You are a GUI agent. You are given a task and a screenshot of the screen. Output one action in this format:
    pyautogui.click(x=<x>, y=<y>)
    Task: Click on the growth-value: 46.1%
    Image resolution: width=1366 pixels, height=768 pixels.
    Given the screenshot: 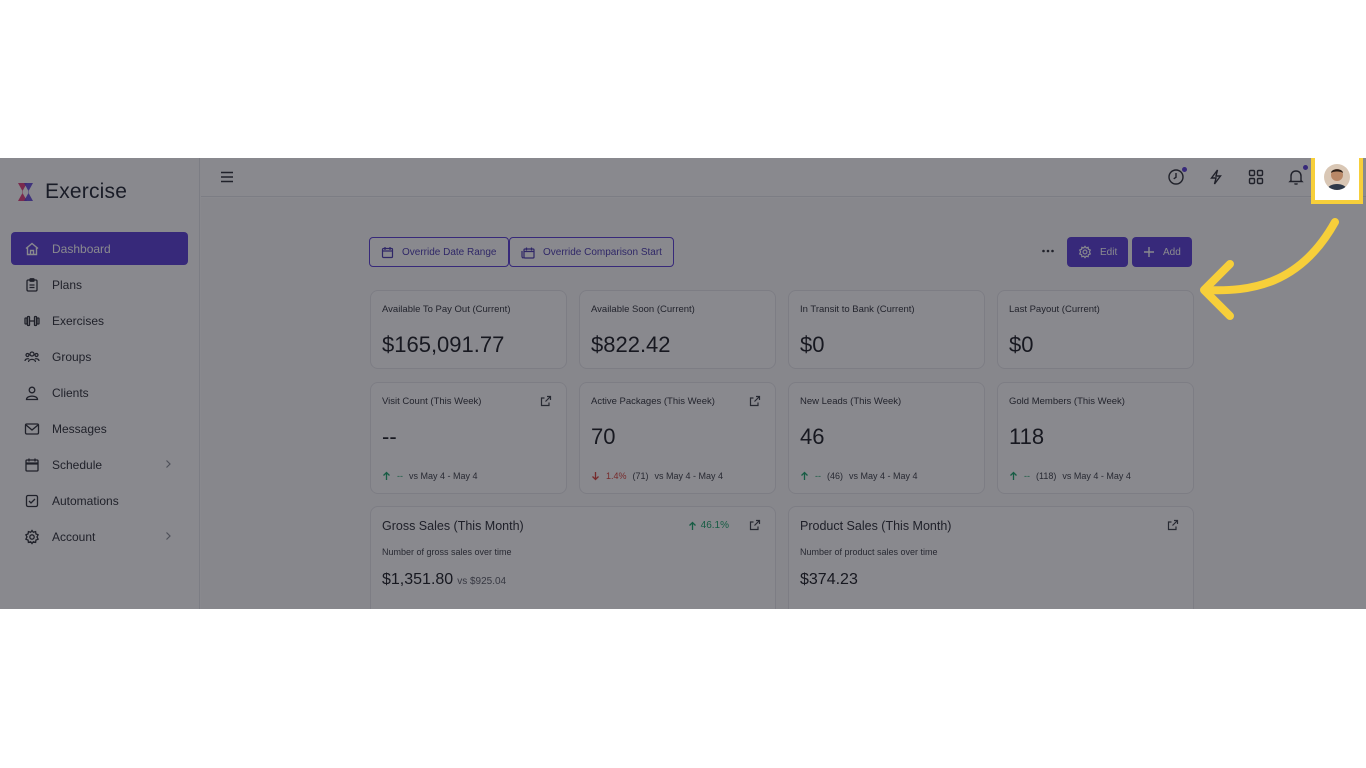 What is the action you would take?
    pyautogui.click(x=714, y=525)
    